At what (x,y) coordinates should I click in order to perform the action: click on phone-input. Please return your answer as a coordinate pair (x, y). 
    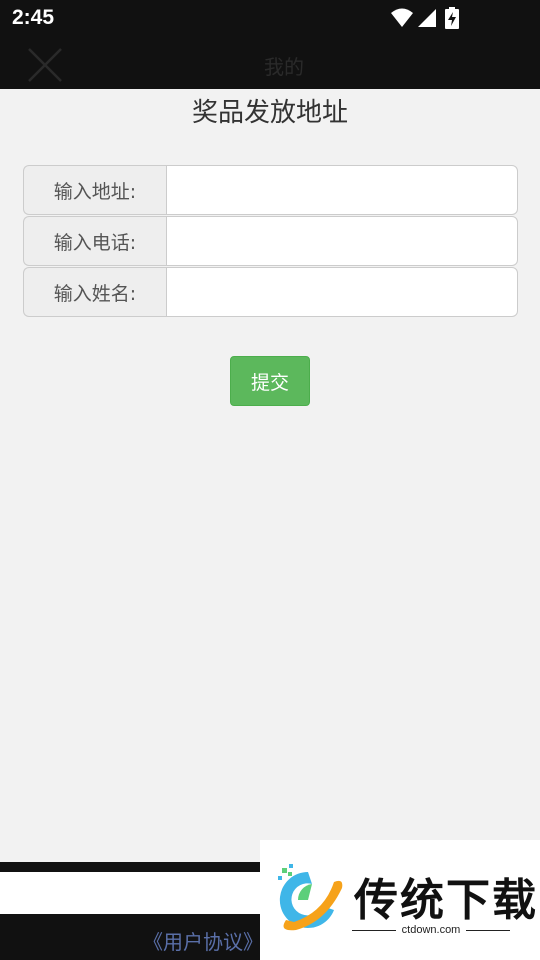
    Looking at the image, I should click on (342, 241).